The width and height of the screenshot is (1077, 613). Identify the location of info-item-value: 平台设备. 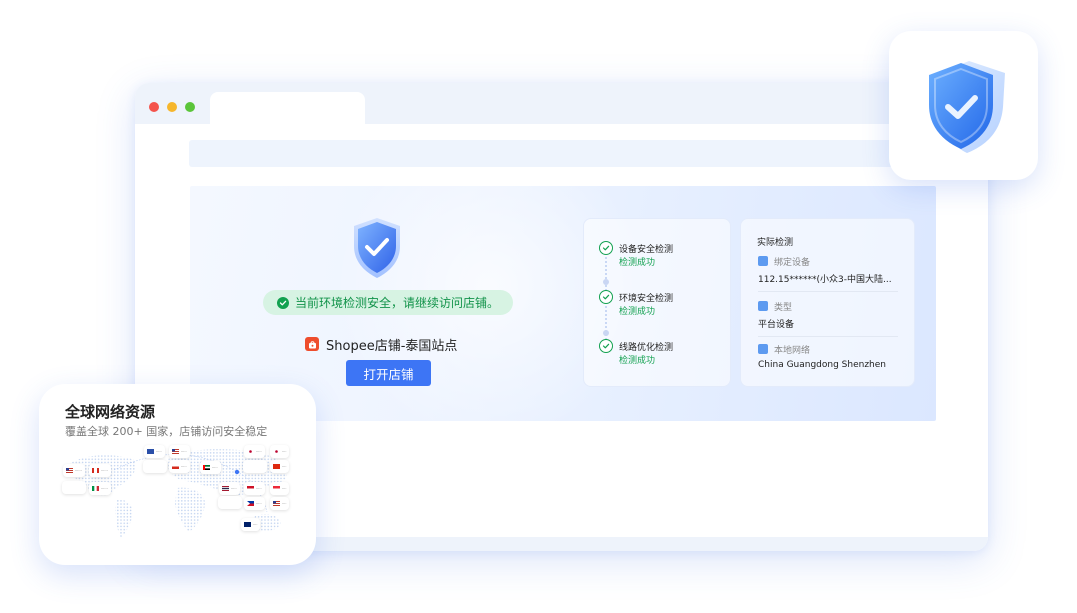
(776, 325).